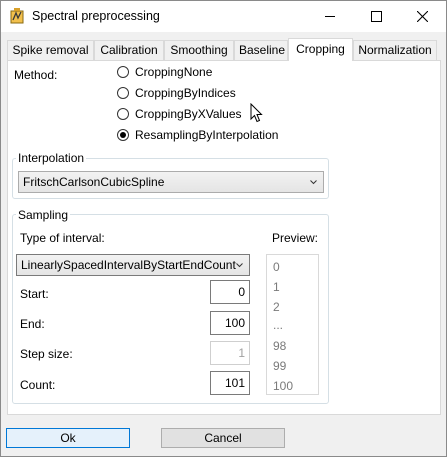 The width and height of the screenshot is (447, 457). What do you see at coordinates (36, 75) in the screenshot?
I see `method-label: Method:` at bounding box center [36, 75].